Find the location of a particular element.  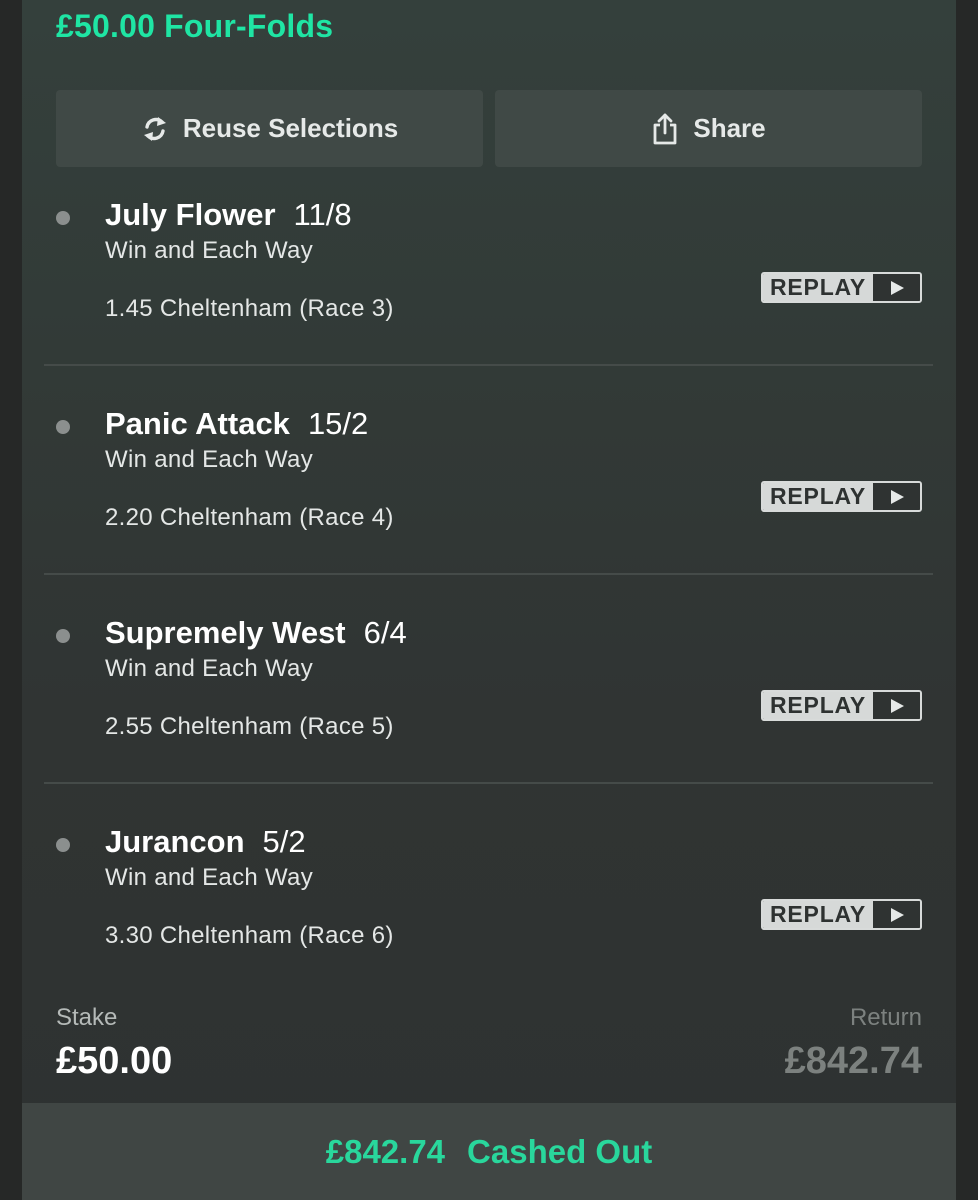

selection-header: Jurancon 5/2 is located at coordinates (205, 842).